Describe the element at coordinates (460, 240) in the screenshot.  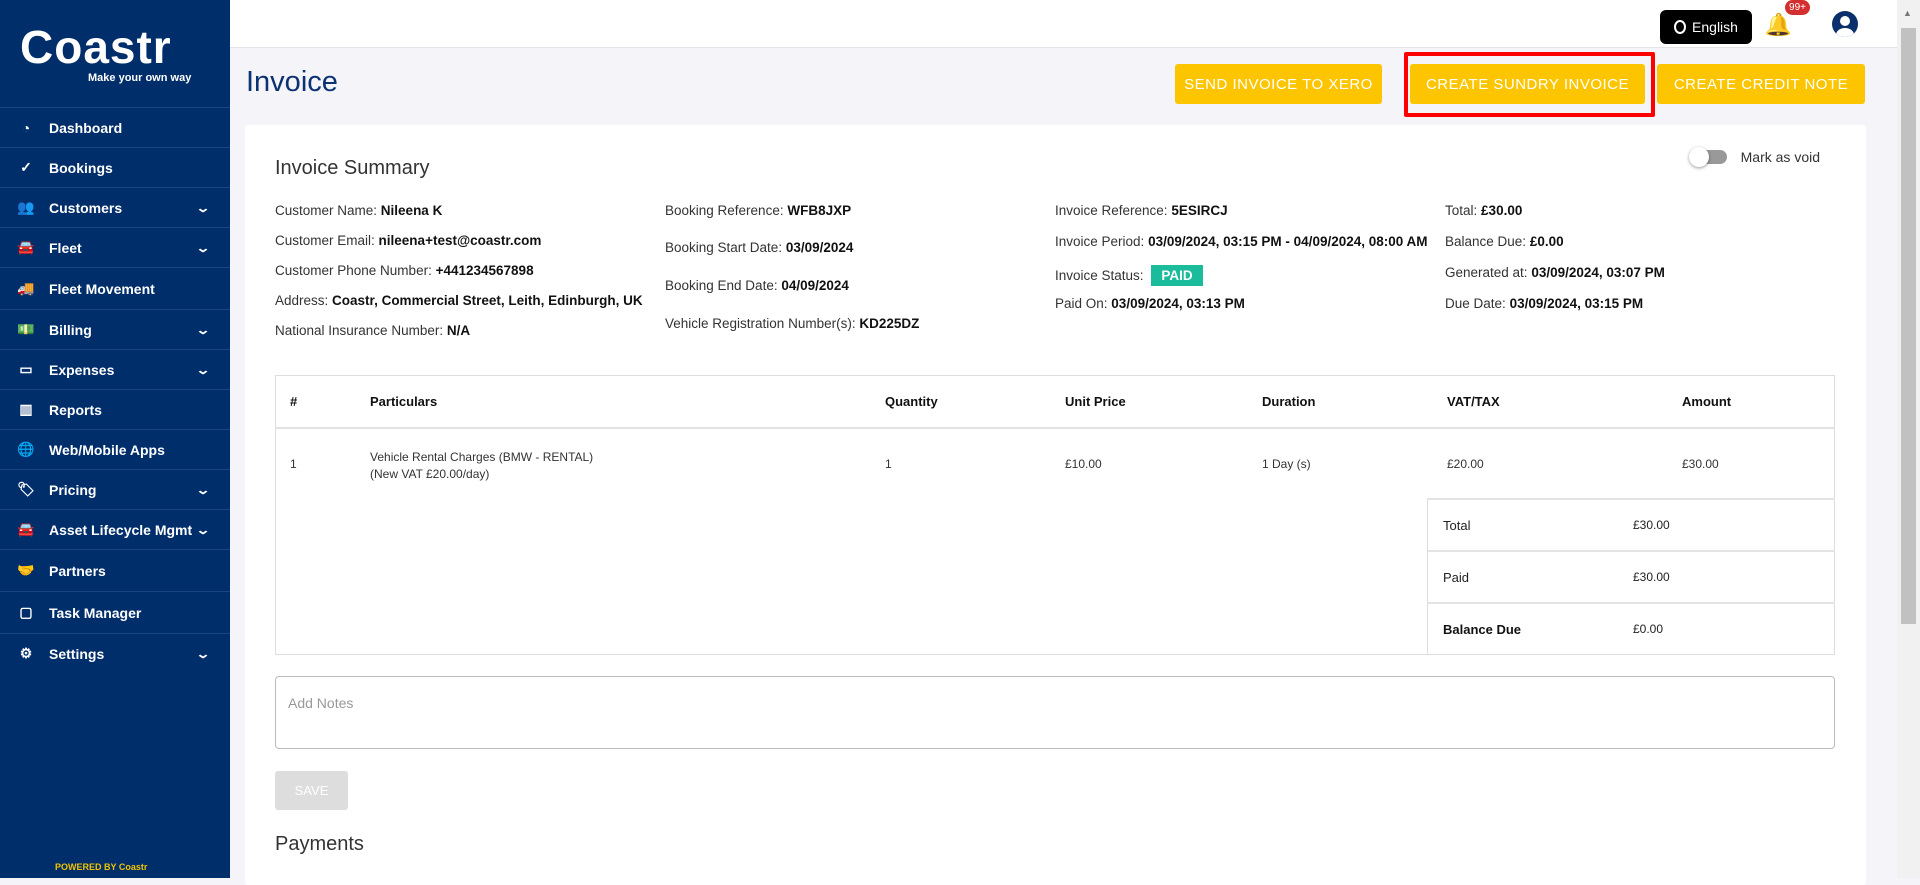
I see `info-value: nileena+test@coastr.com` at that location.